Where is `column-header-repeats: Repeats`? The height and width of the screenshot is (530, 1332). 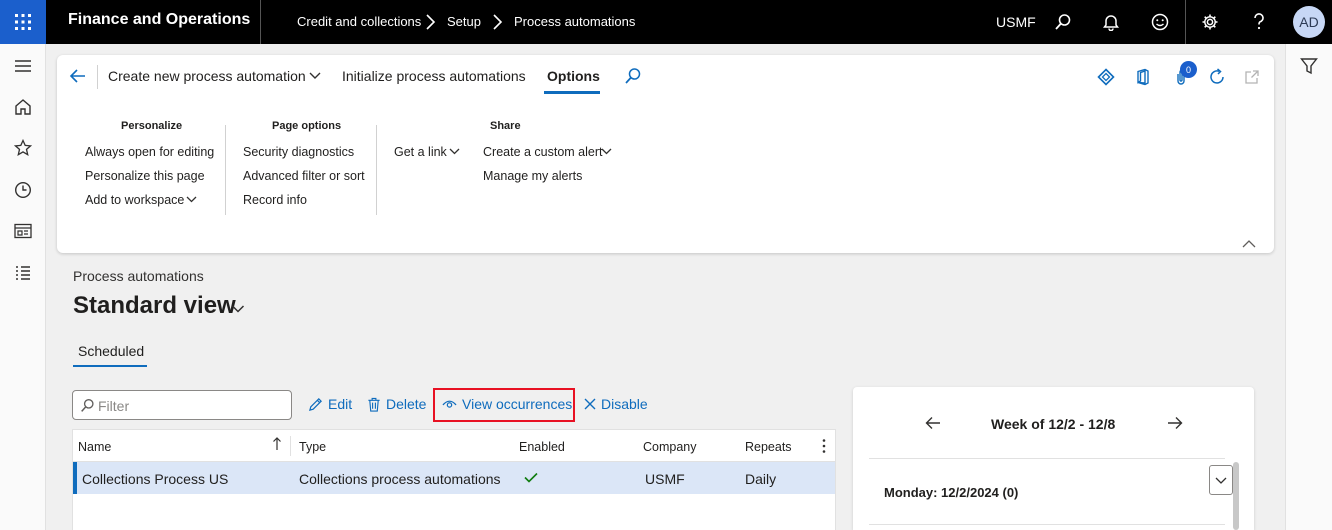
column-header-repeats: Repeats is located at coordinates (768, 447).